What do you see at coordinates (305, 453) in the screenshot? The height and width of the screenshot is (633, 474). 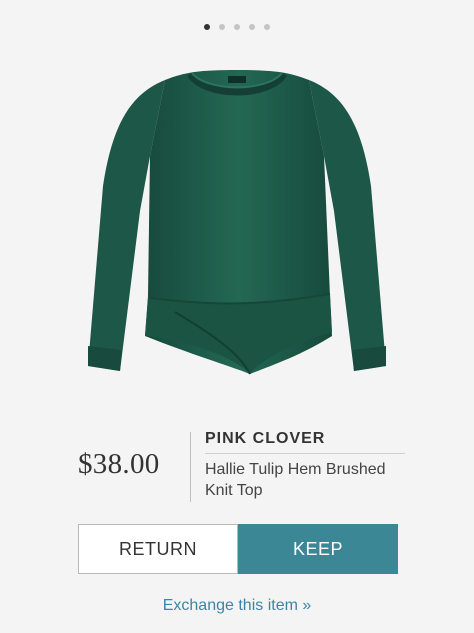 I see `brand-divider` at bounding box center [305, 453].